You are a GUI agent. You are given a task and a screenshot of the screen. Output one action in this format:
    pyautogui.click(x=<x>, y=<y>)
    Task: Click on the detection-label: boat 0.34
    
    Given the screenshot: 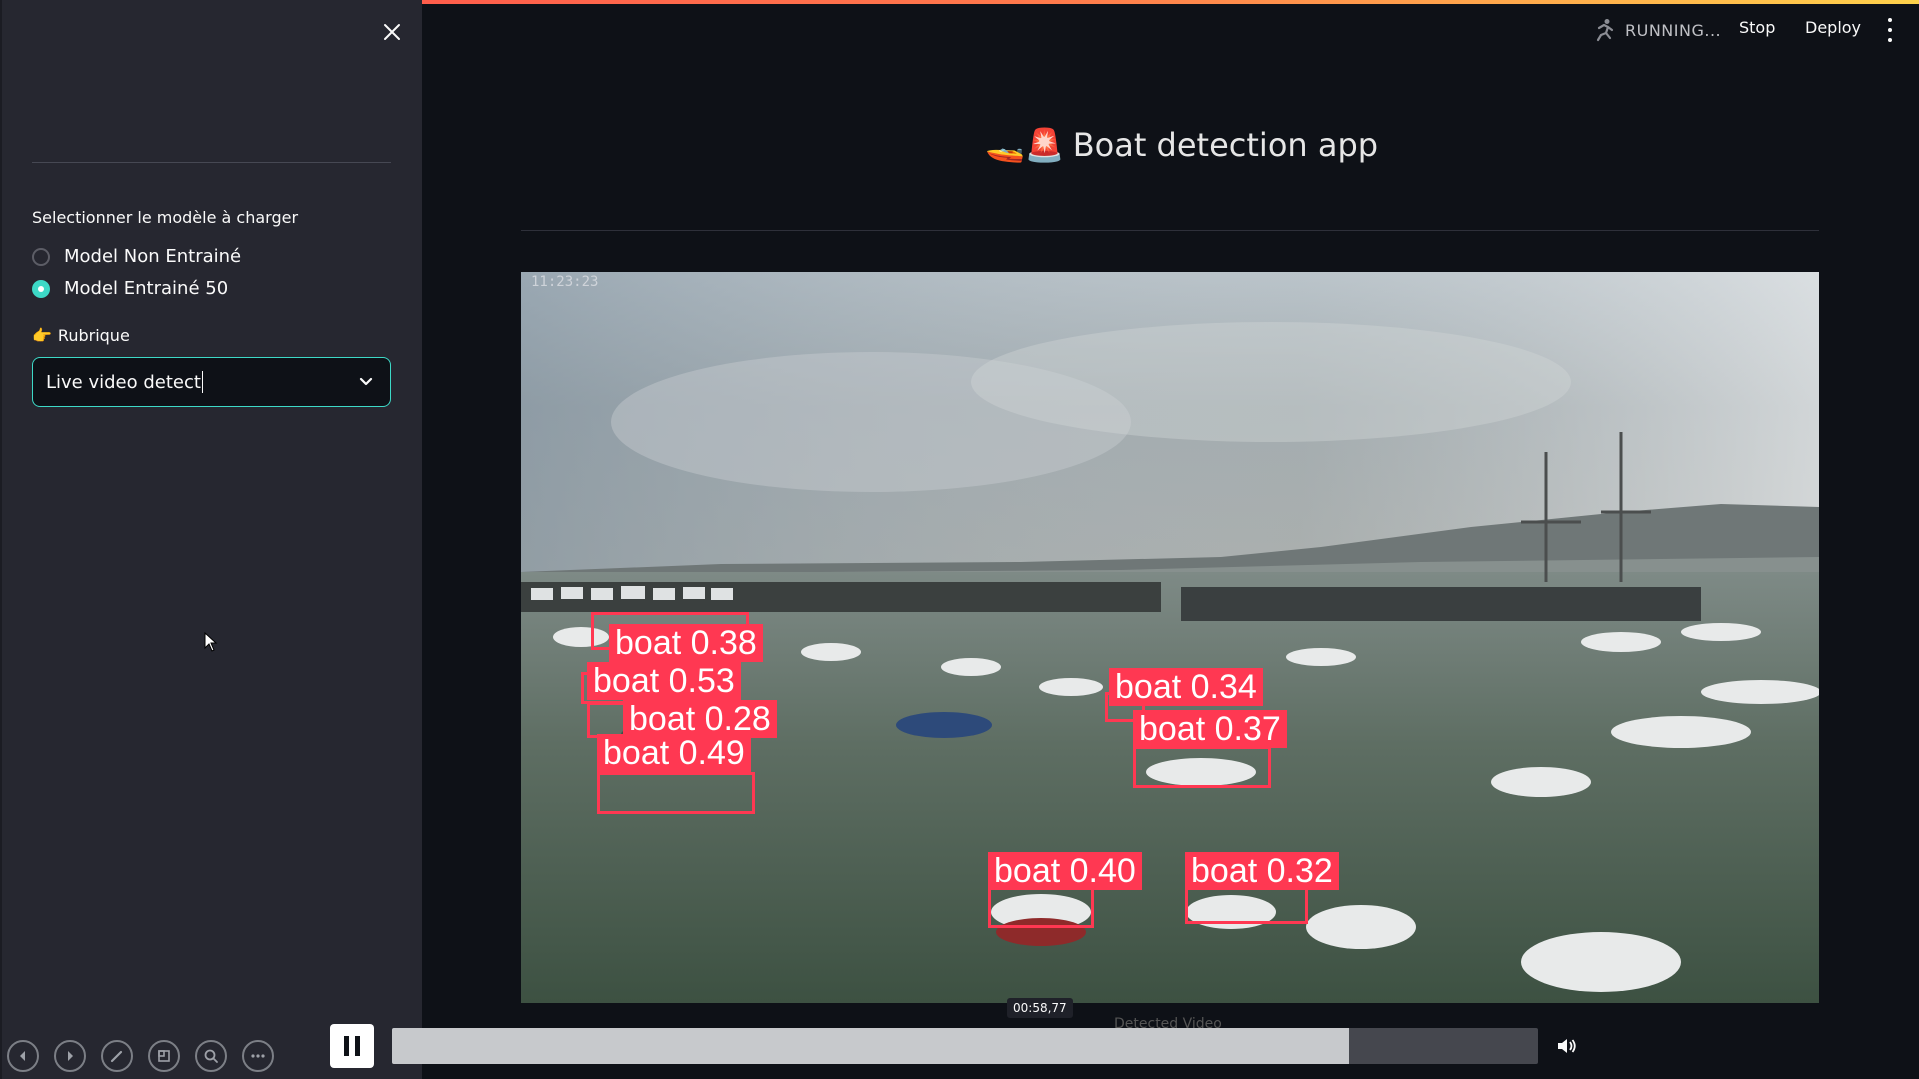 What is the action you would take?
    pyautogui.click(x=1186, y=687)
    